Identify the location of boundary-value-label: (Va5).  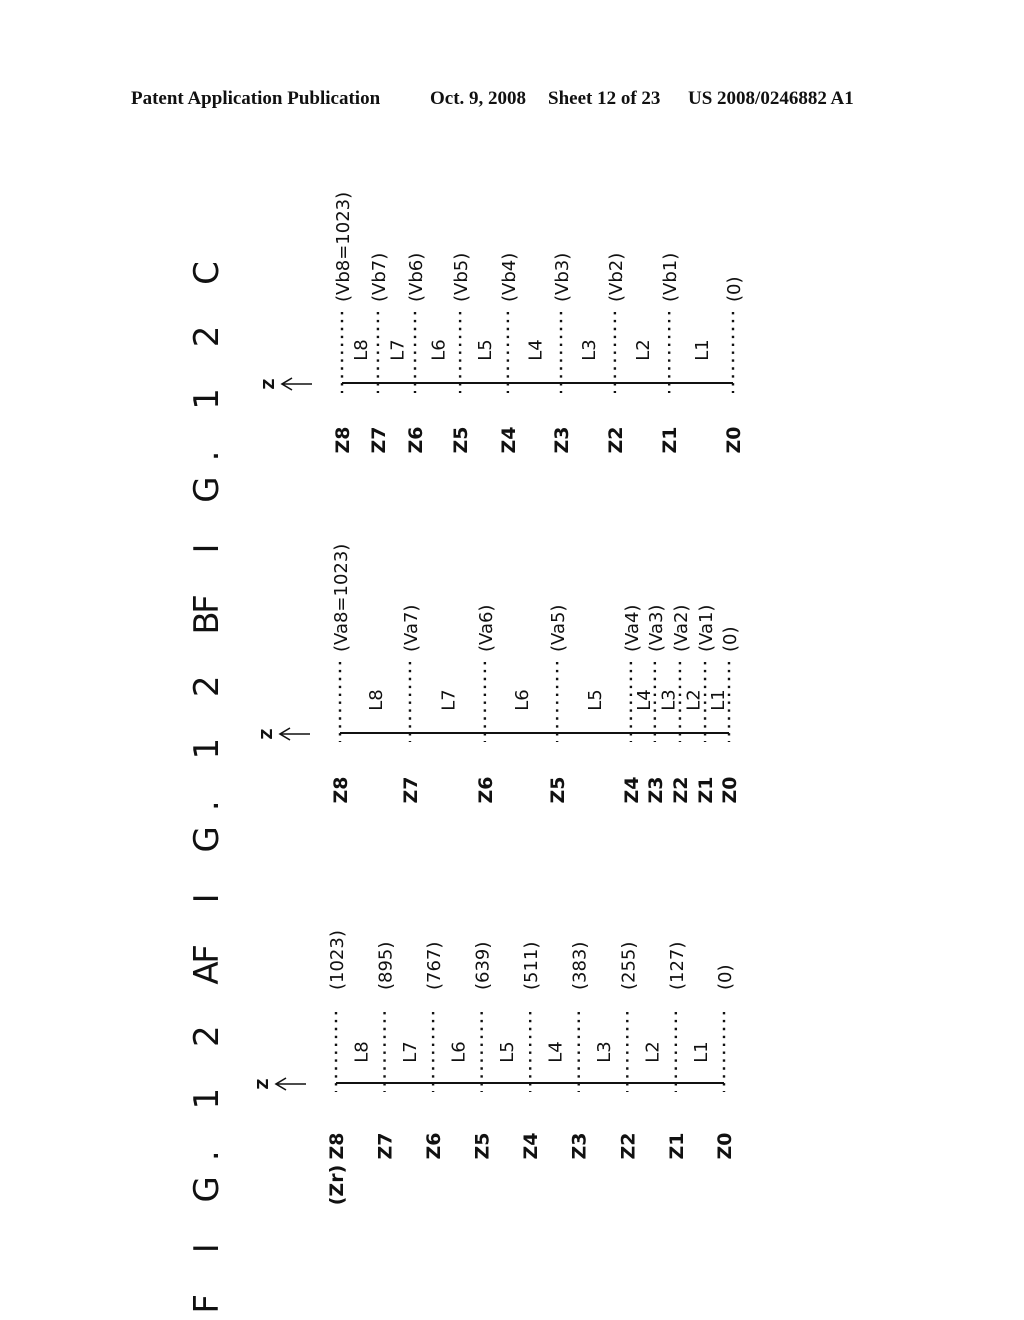
(558, 628).